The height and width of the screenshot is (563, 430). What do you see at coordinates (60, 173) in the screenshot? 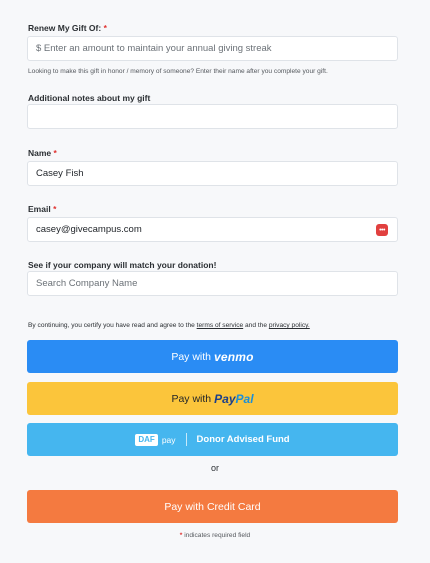
I see `name-value: Casey Fish` at bounding box center [60, 173].